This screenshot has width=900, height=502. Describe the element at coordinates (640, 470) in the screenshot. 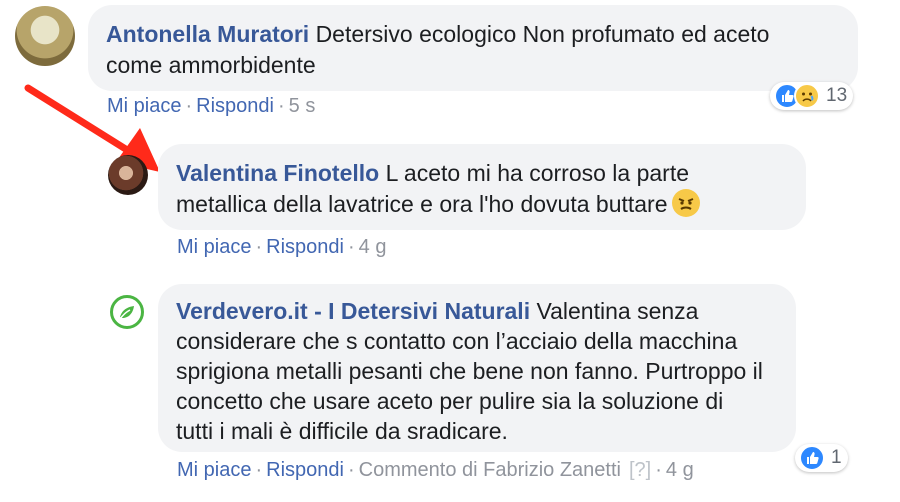

I see `help-link: [?]` at that location.